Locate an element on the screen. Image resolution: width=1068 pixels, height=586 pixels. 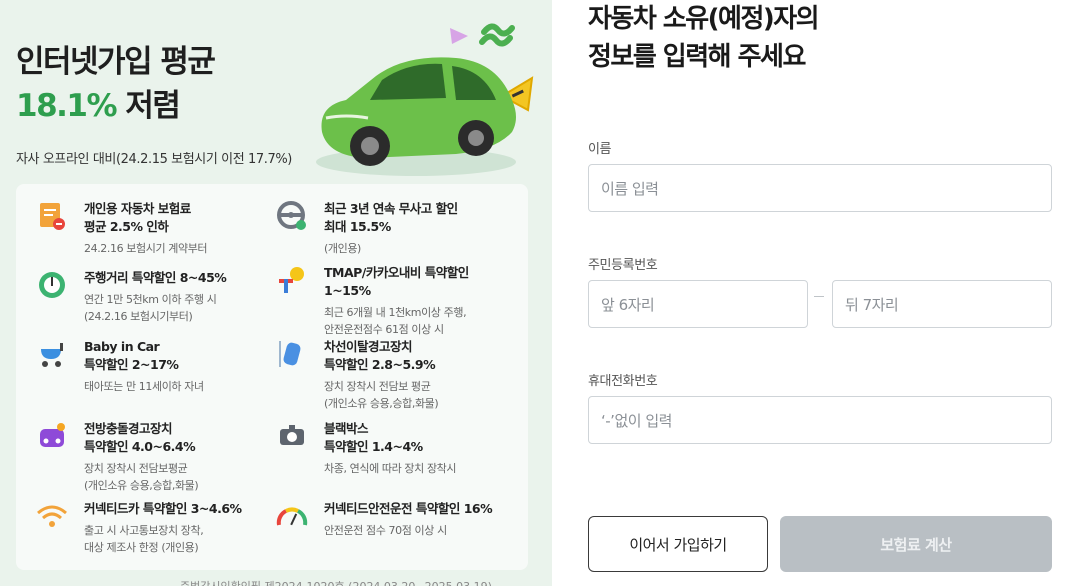
wifi-icon is located at coordinates (52, 516).